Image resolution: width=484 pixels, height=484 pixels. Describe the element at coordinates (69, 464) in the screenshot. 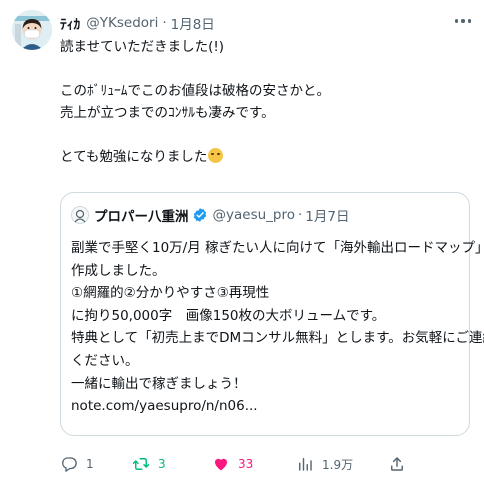

I see `reply-icon` at that location.